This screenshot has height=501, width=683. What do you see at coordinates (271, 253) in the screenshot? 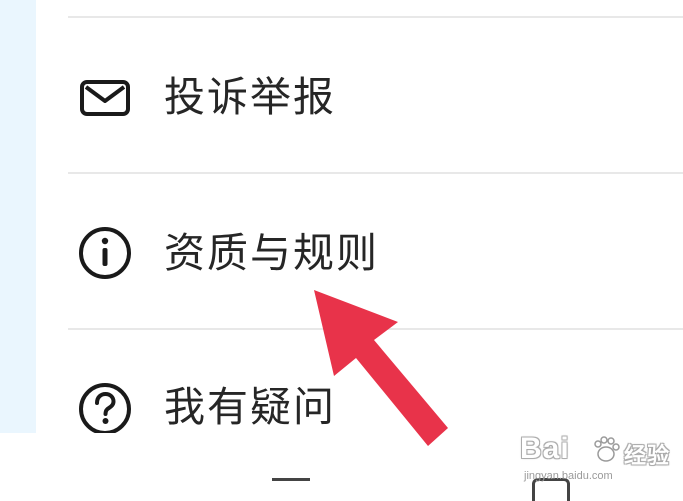
I see `menu-item-label: 资质与规则` at bounding box center [271, 253].